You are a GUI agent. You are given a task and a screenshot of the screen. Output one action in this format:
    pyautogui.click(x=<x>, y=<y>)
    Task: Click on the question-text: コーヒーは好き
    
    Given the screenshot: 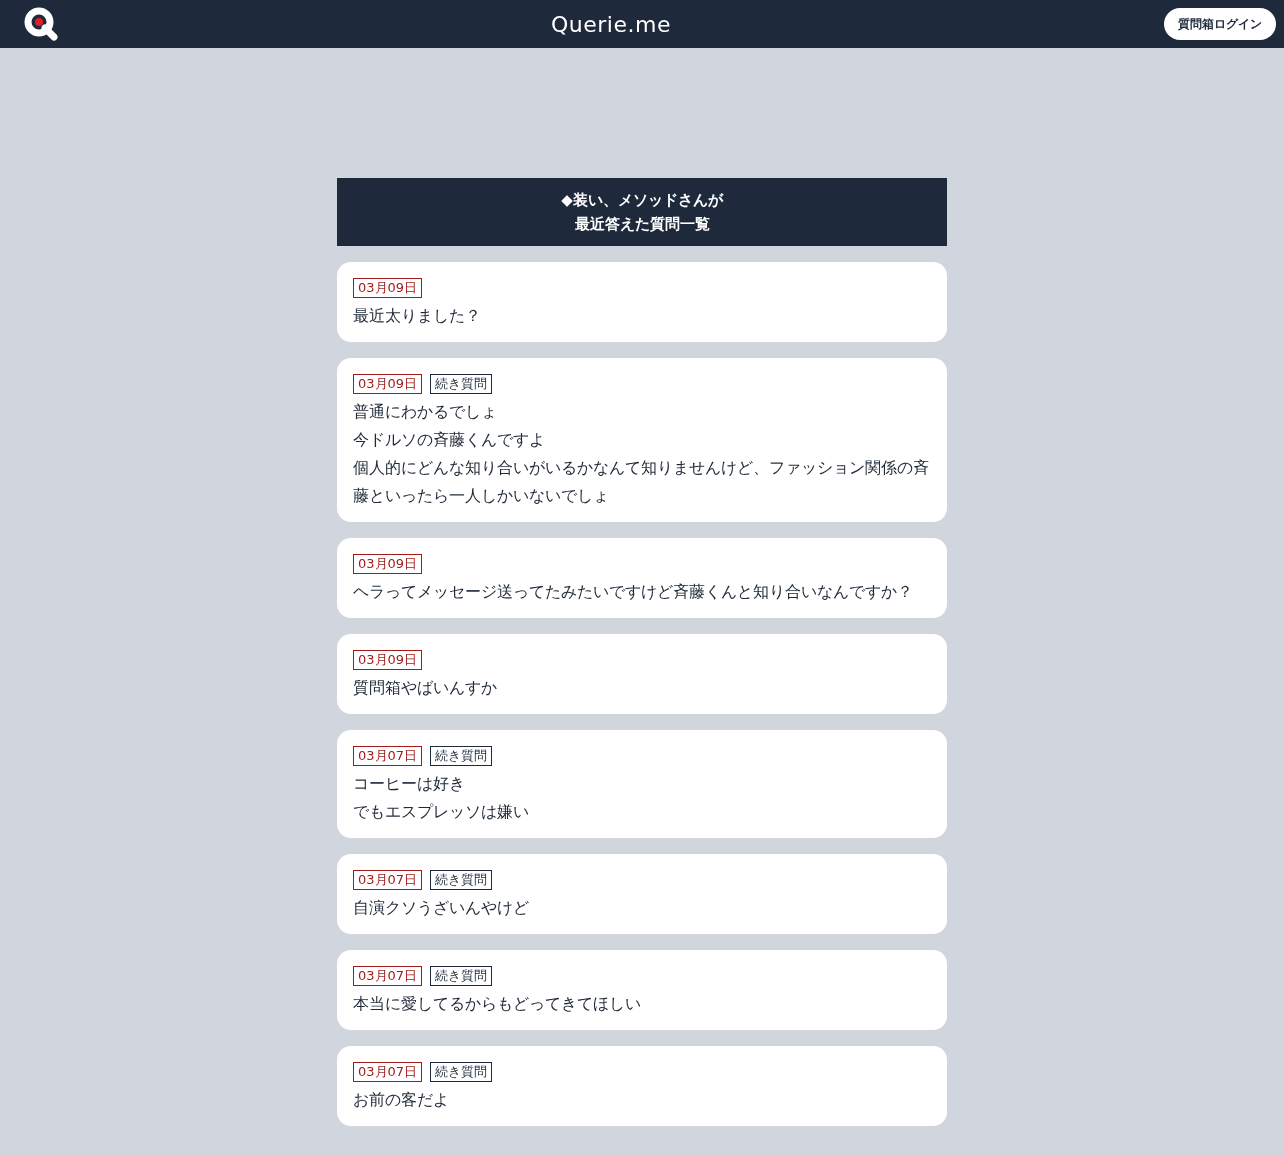 What is the action you would take?
    pyautogui.click(x=409, y=784)
    